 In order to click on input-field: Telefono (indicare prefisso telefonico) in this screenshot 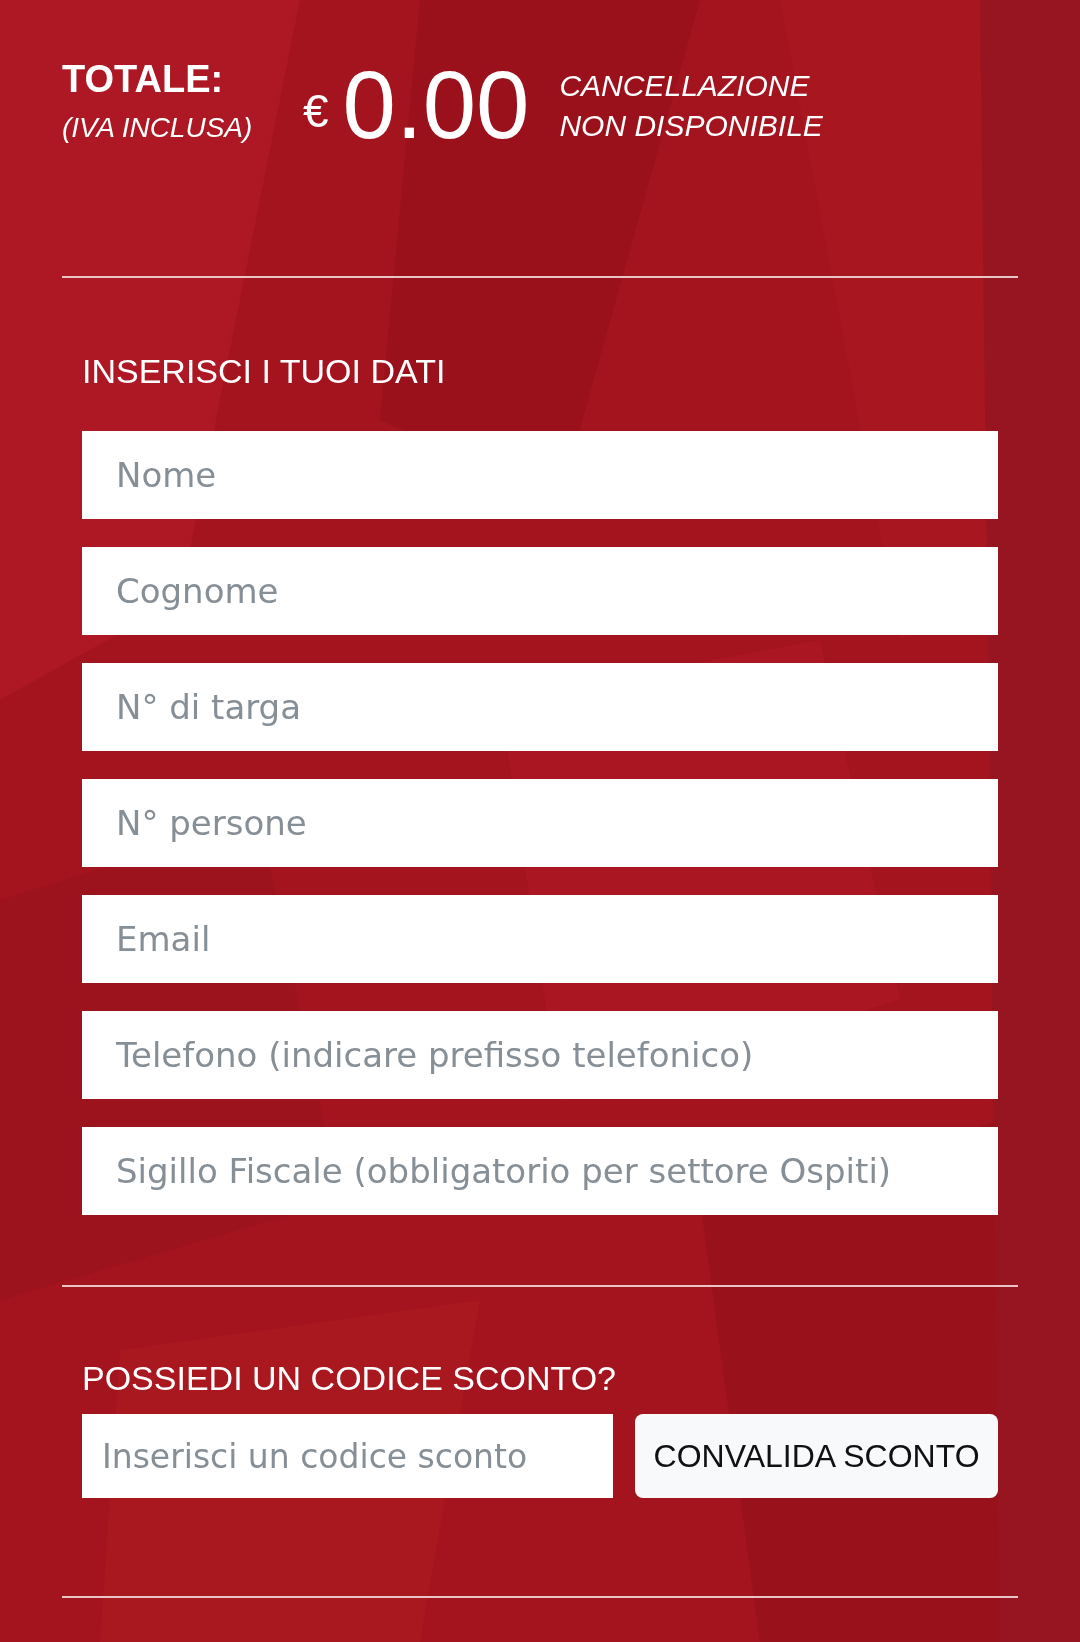, I will do `click(540, 1055)`.